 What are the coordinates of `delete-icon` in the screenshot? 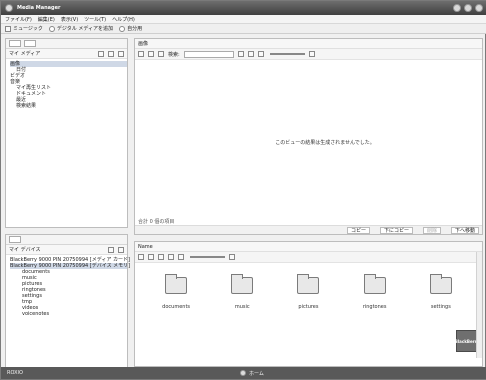 It's located at (121, 53).